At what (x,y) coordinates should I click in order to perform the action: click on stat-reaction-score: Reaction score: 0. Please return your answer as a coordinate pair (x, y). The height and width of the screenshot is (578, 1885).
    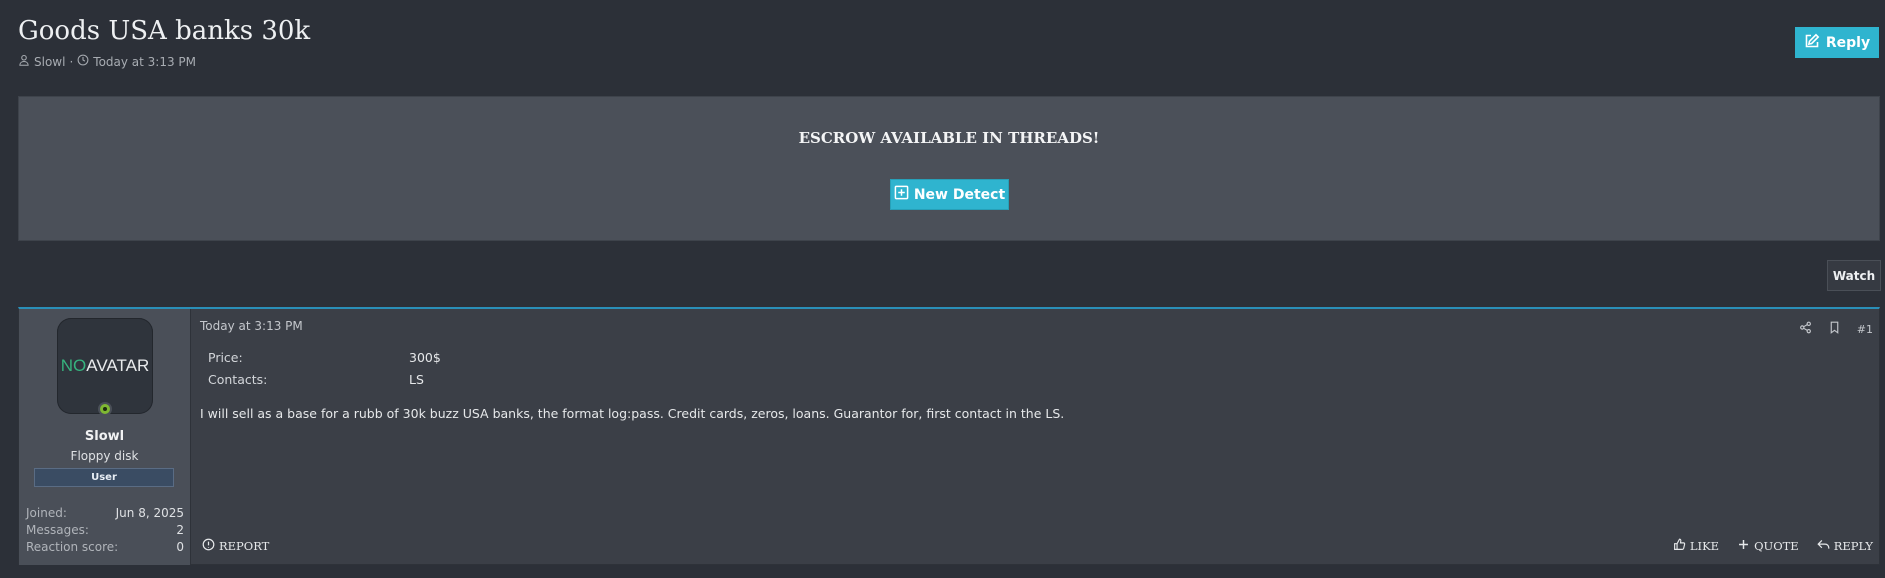
    Looking at the image, I should click on (105, 547).